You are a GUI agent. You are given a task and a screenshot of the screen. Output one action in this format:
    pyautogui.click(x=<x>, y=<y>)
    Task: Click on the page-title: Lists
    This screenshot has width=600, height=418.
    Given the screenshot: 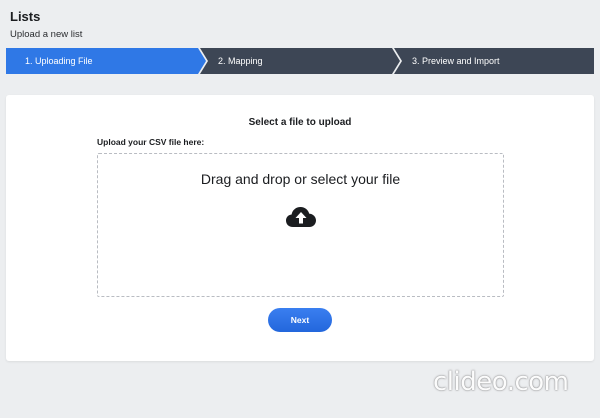 What is the action you would take?
    pyautogui.click(x=25, y=16)
    